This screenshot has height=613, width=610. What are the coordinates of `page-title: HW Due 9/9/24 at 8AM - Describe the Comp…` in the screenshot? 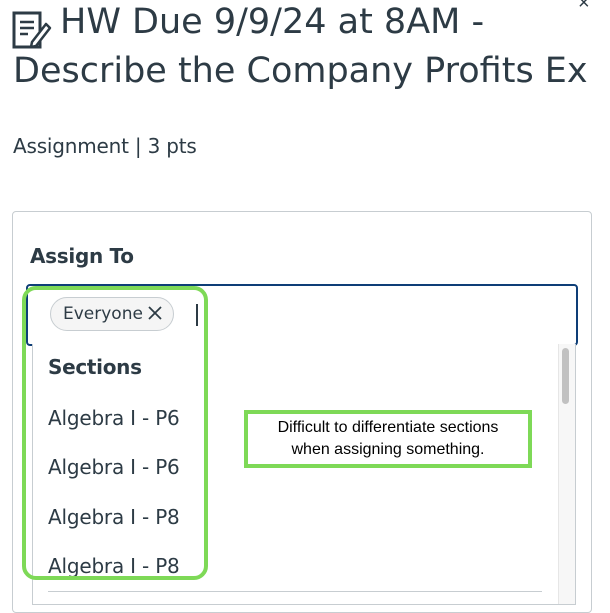 It's located at (303, 48).